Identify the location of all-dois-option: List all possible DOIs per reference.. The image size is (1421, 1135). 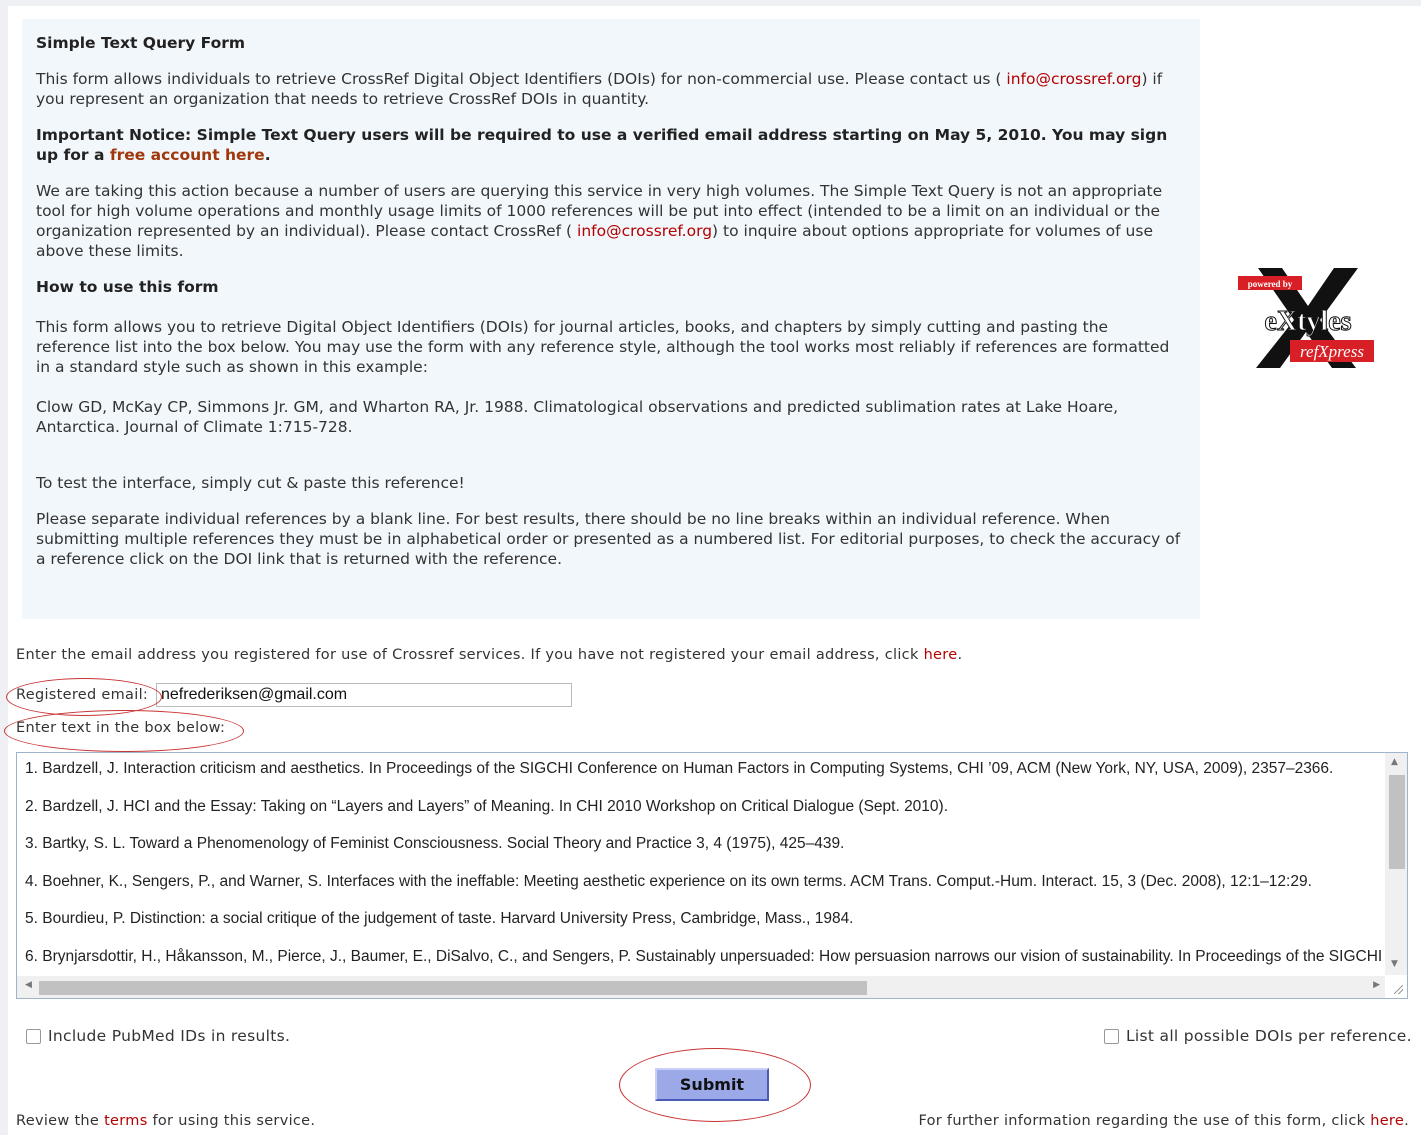
(1258, 1036).